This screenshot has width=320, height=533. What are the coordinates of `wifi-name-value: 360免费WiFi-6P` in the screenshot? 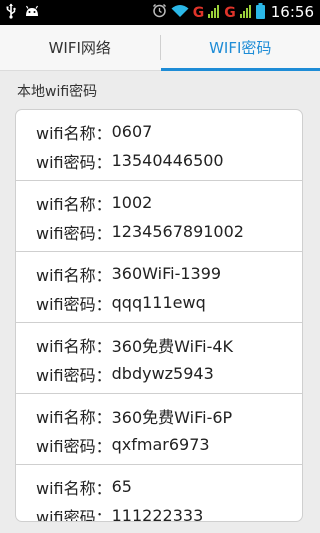 It's located at (172, 417).